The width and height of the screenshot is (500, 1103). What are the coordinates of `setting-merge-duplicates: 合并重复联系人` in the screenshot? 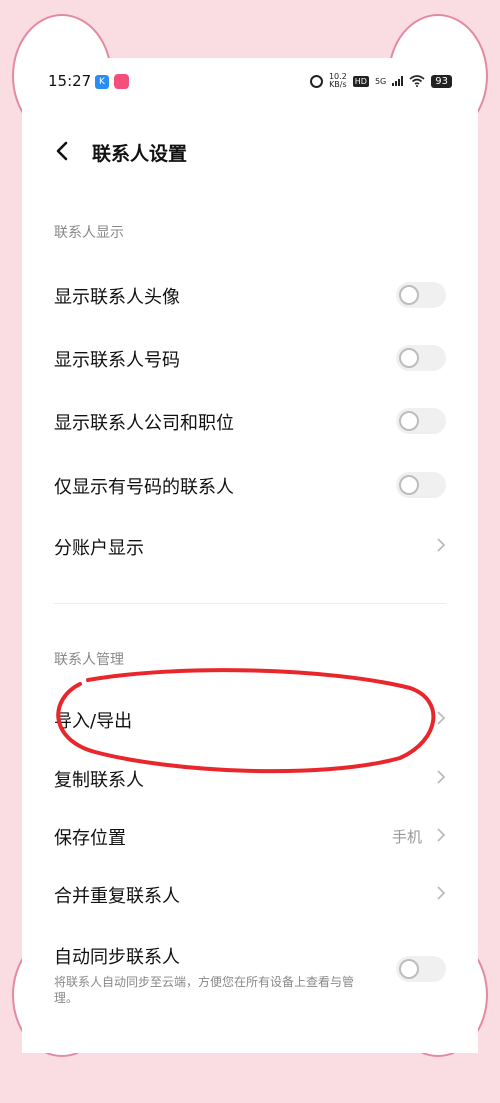 It's located at (250, 894).